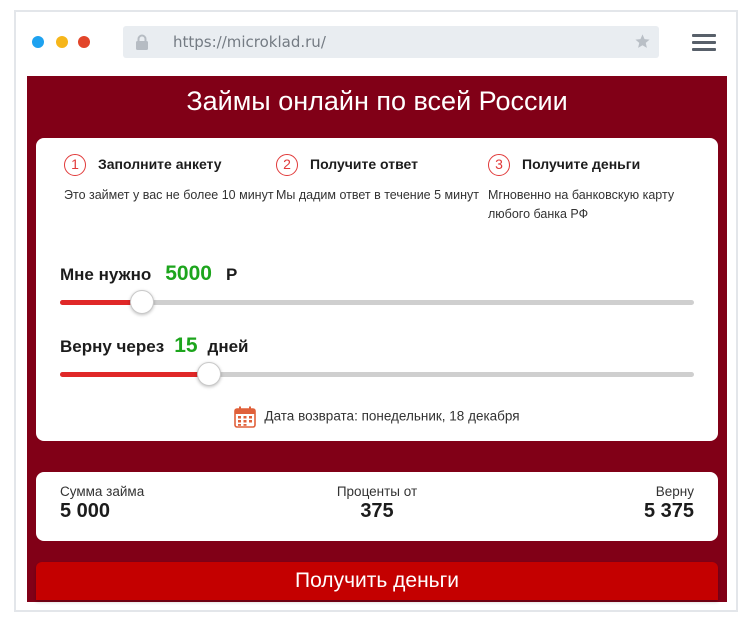 Image resolution: width=751 pixels, height=627 pixels. I want to click on term-label-line: Верну через 15 дней, so click(377, 346).